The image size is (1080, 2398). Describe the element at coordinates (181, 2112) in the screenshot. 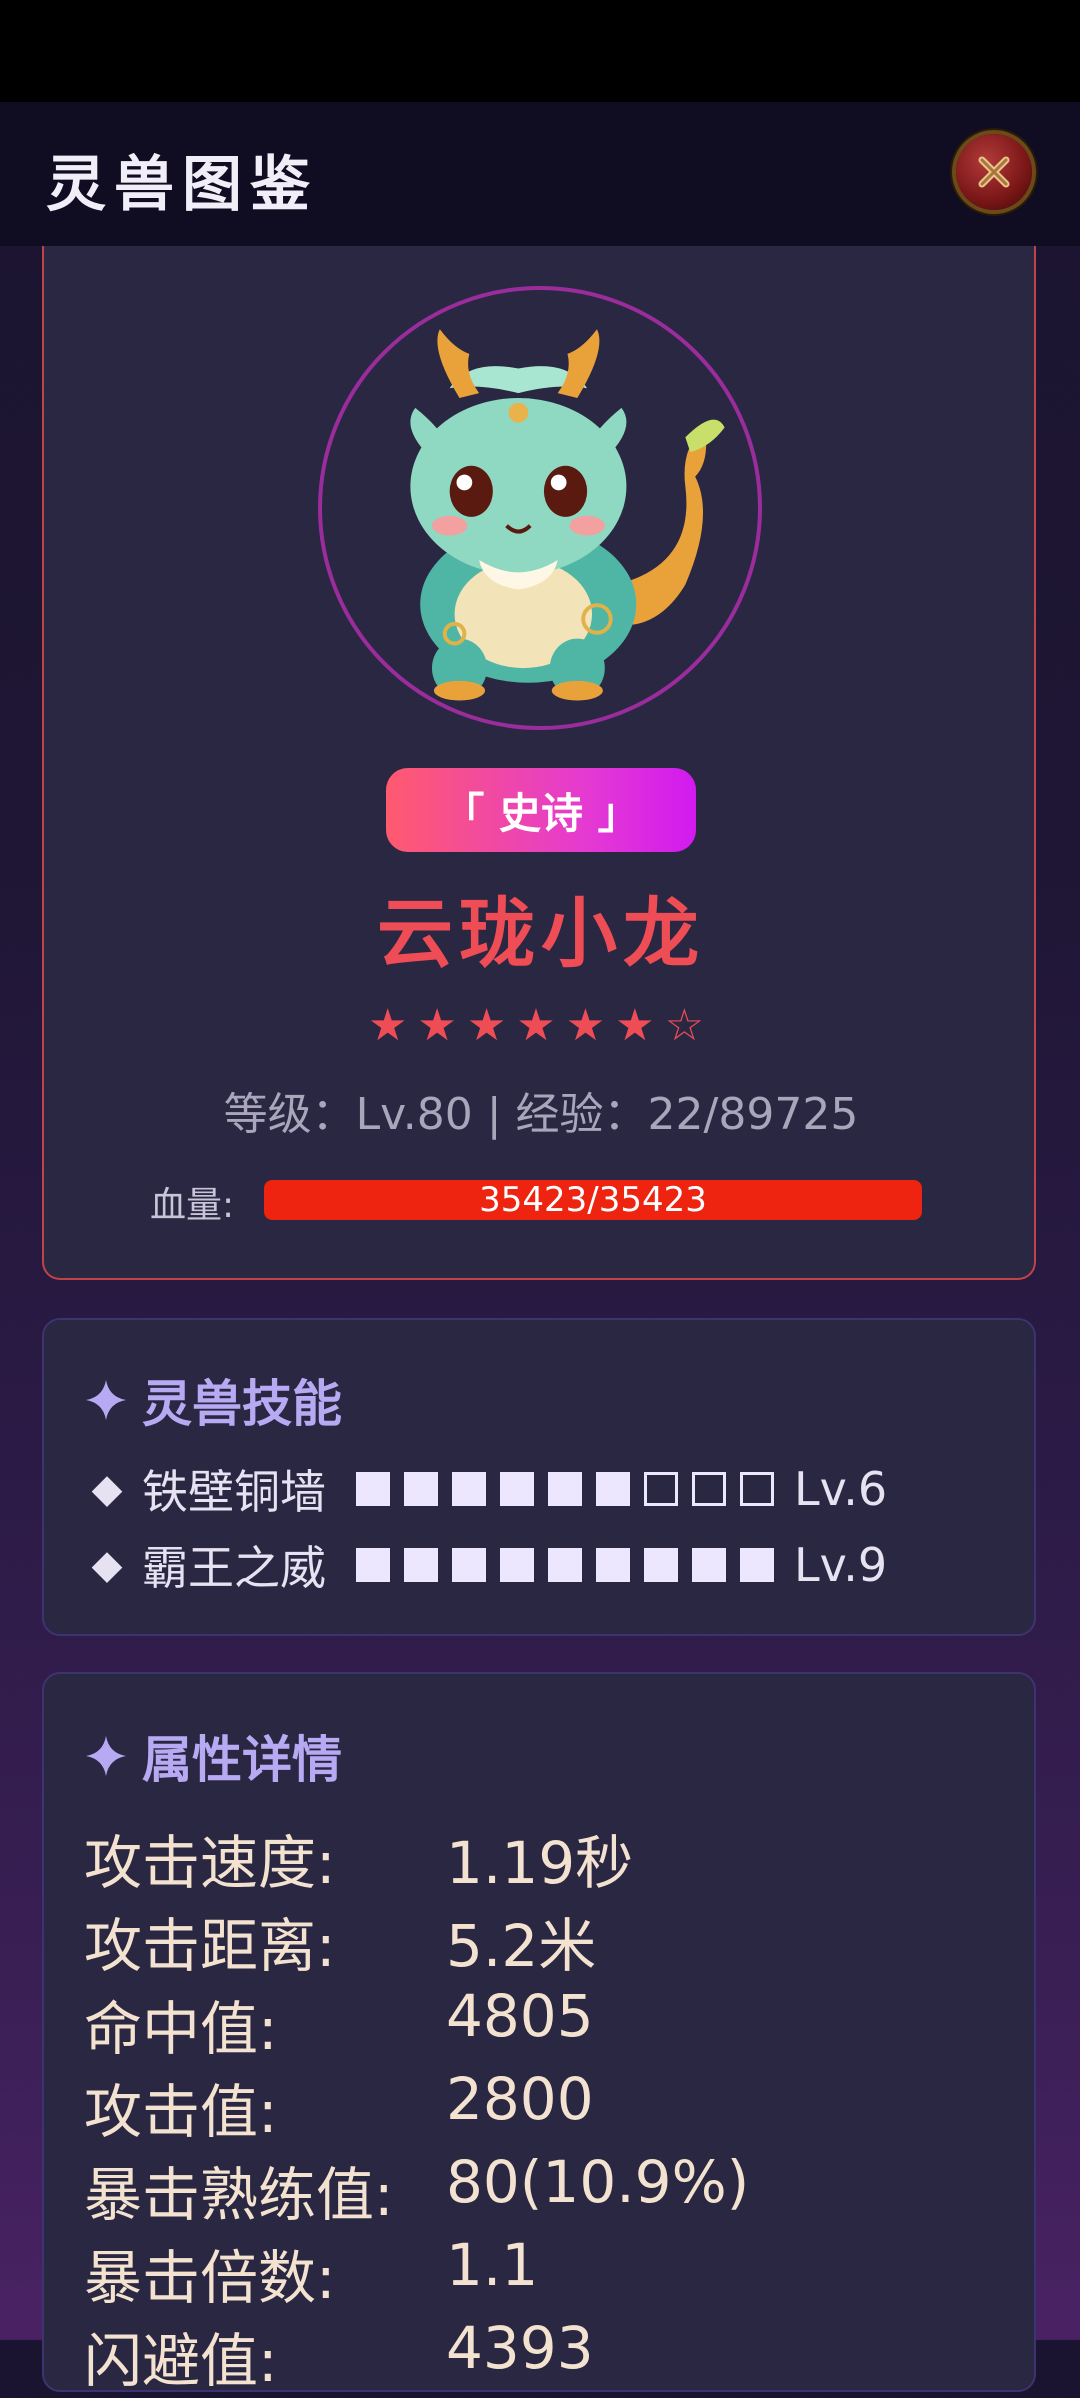

I see `attribute-label: 攻击值:` at that location.